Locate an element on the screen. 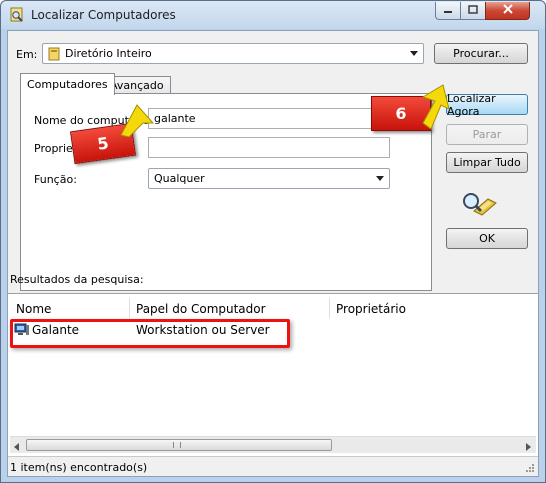 This screenshot has height=483, width=546. find-computers-app-icon is located at coordinates (17, 15).